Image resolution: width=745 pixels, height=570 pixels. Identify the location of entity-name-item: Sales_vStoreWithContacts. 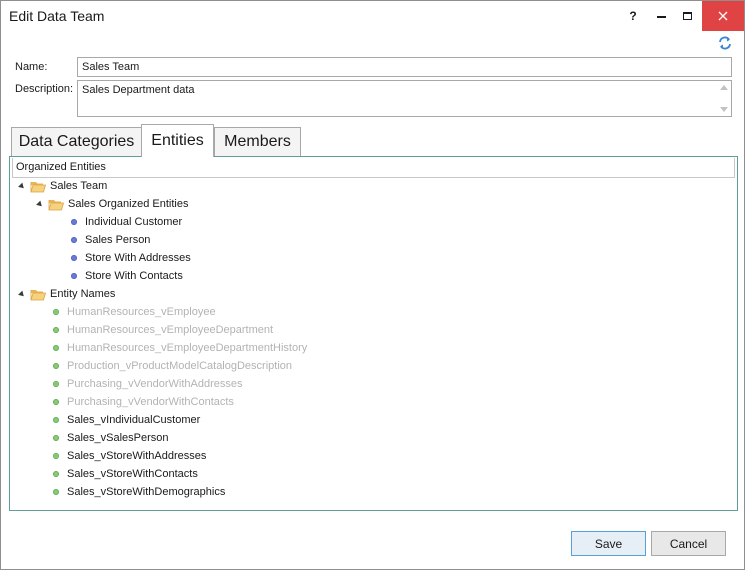
(125, 474).